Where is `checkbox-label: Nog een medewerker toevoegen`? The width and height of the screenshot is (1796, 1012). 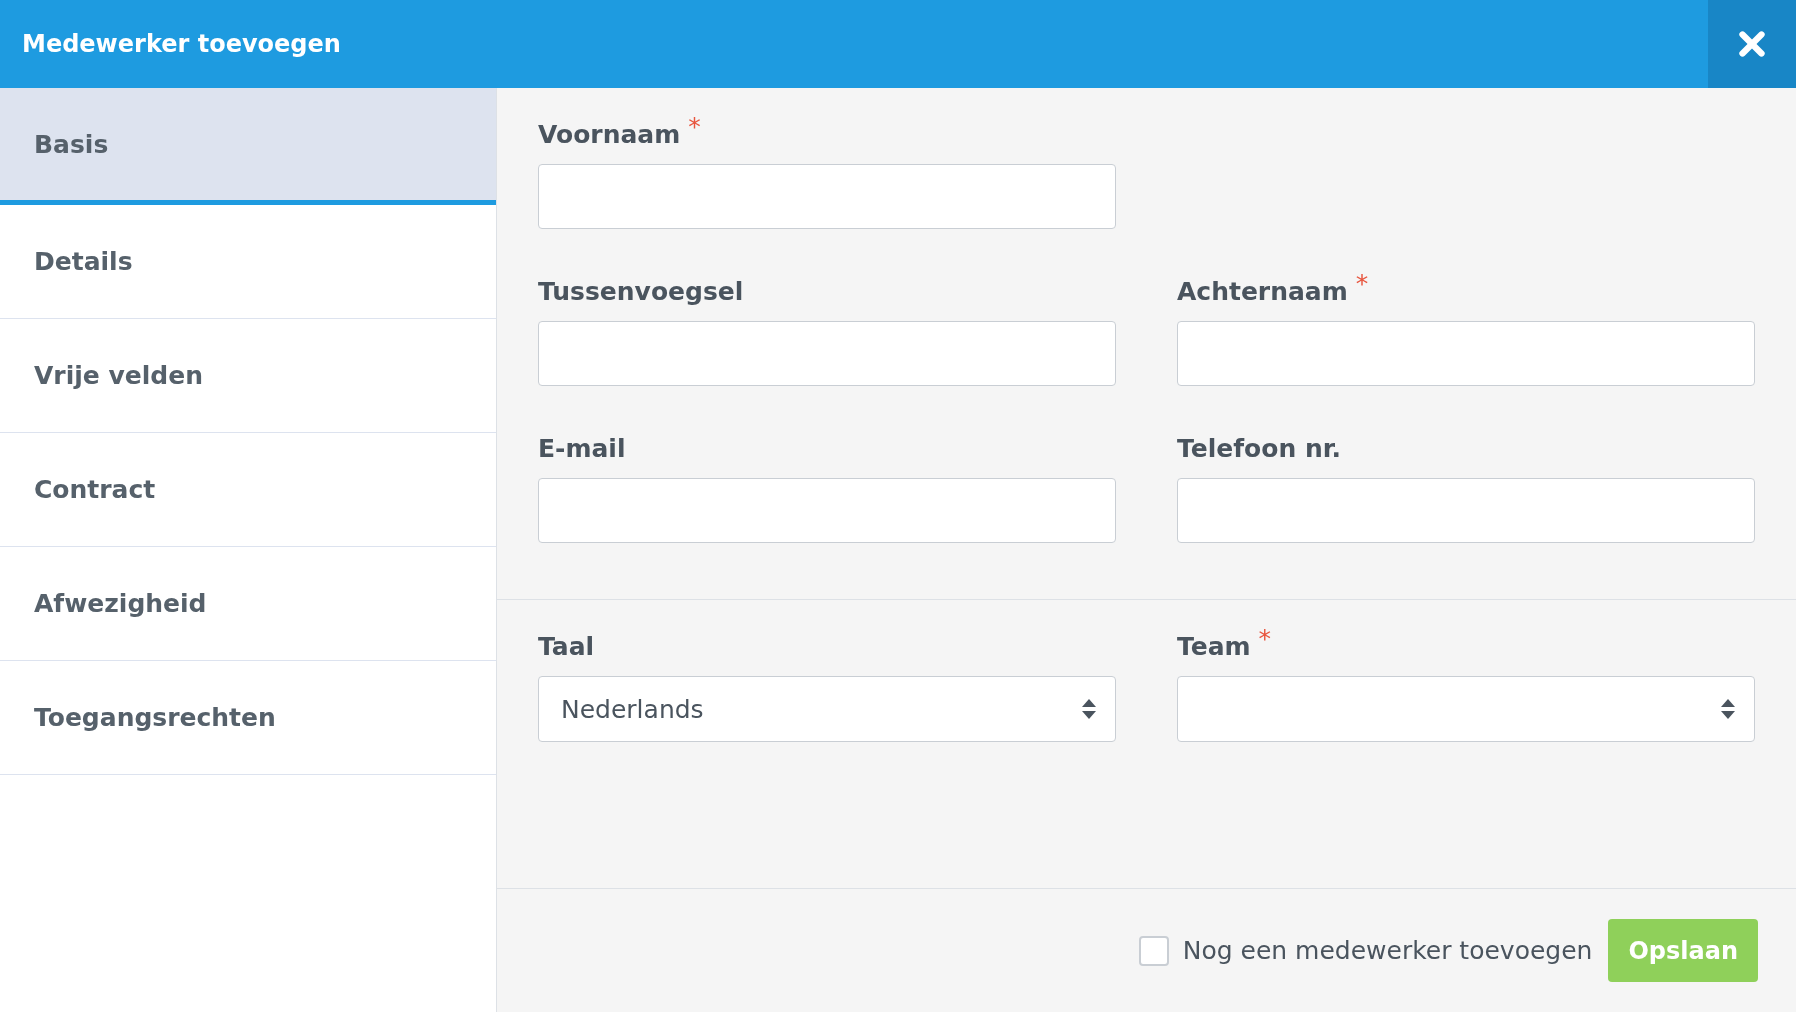
checkbox-label: Nog een medewerker toevoegen is located at coordinates (1387, 950).